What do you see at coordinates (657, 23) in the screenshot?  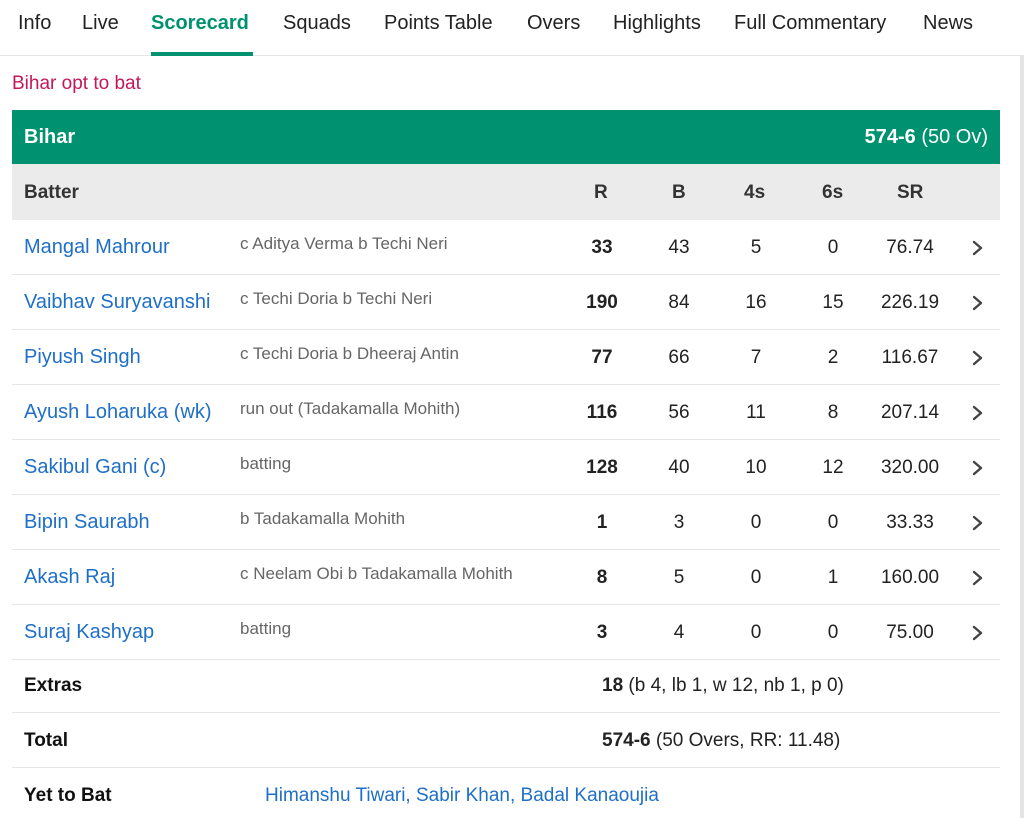 I see `tab-highlights: Highlights` at bounding box center [657, 23].